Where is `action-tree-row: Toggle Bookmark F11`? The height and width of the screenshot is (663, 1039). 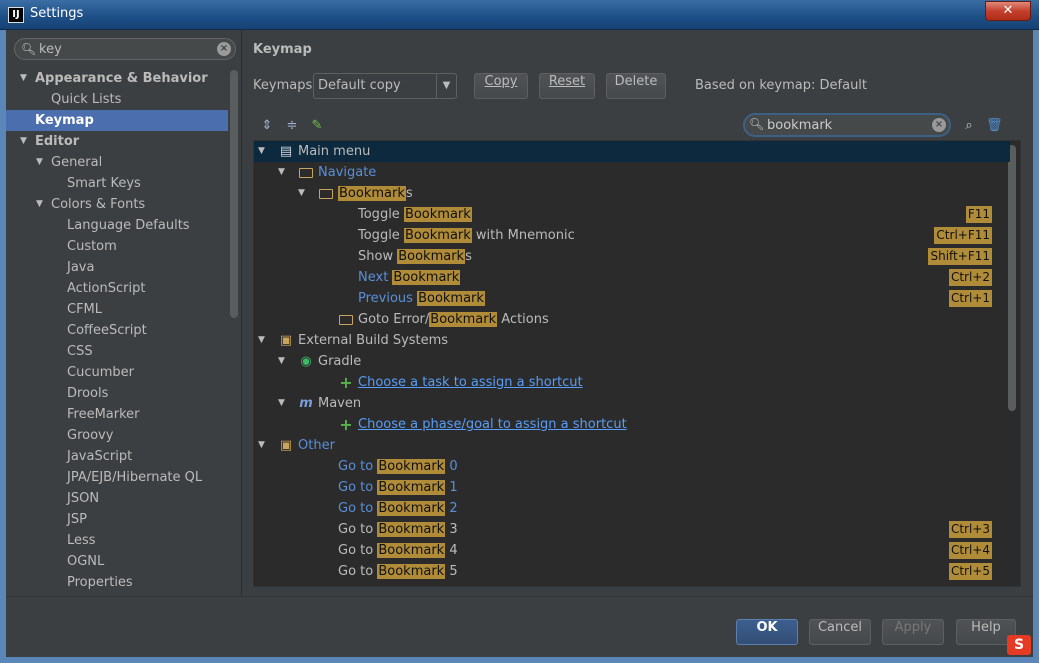 action-tree-row: Toggle Bookmark F11 is located at coordinates (632, 214).